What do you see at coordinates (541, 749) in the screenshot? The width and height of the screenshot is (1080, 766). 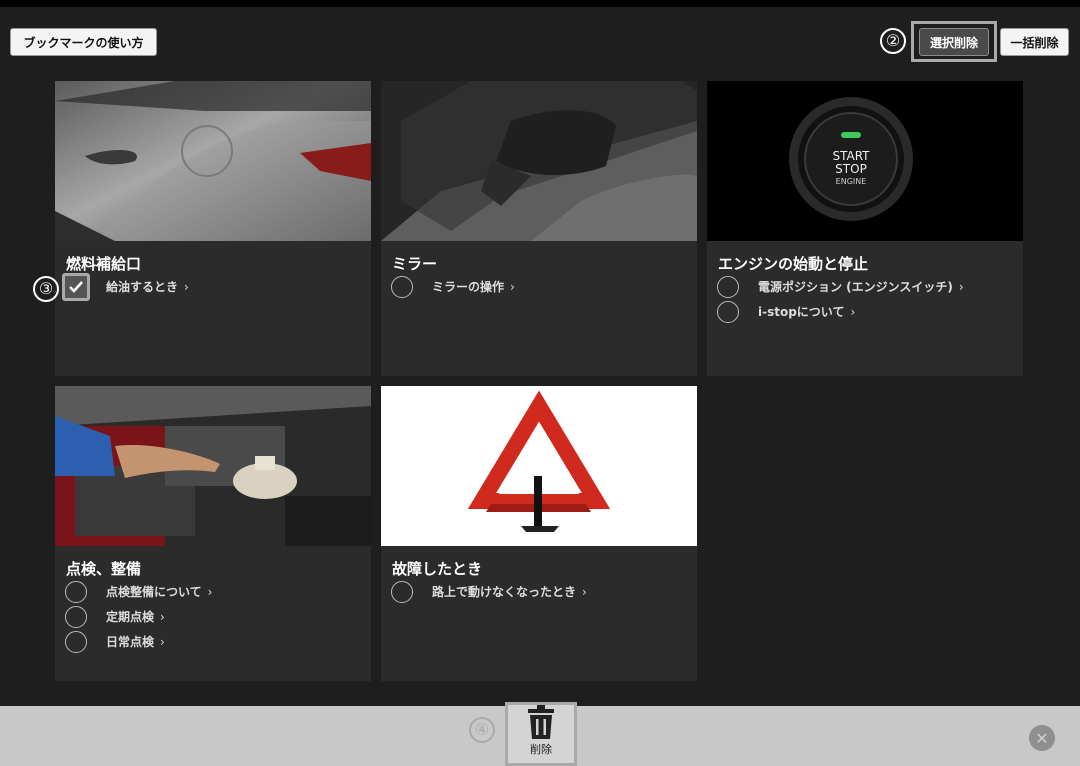 I see `delete-label: 削除` at bounding box center [541, 749].